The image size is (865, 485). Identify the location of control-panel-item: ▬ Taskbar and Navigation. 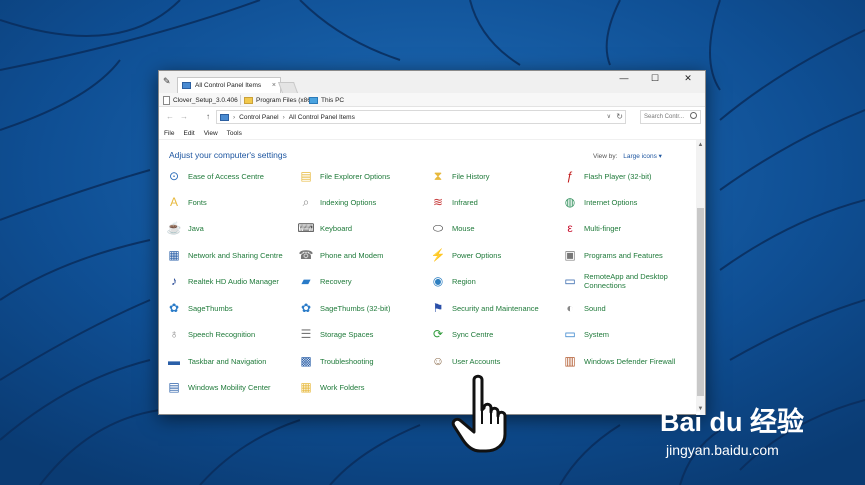
(230, 361).